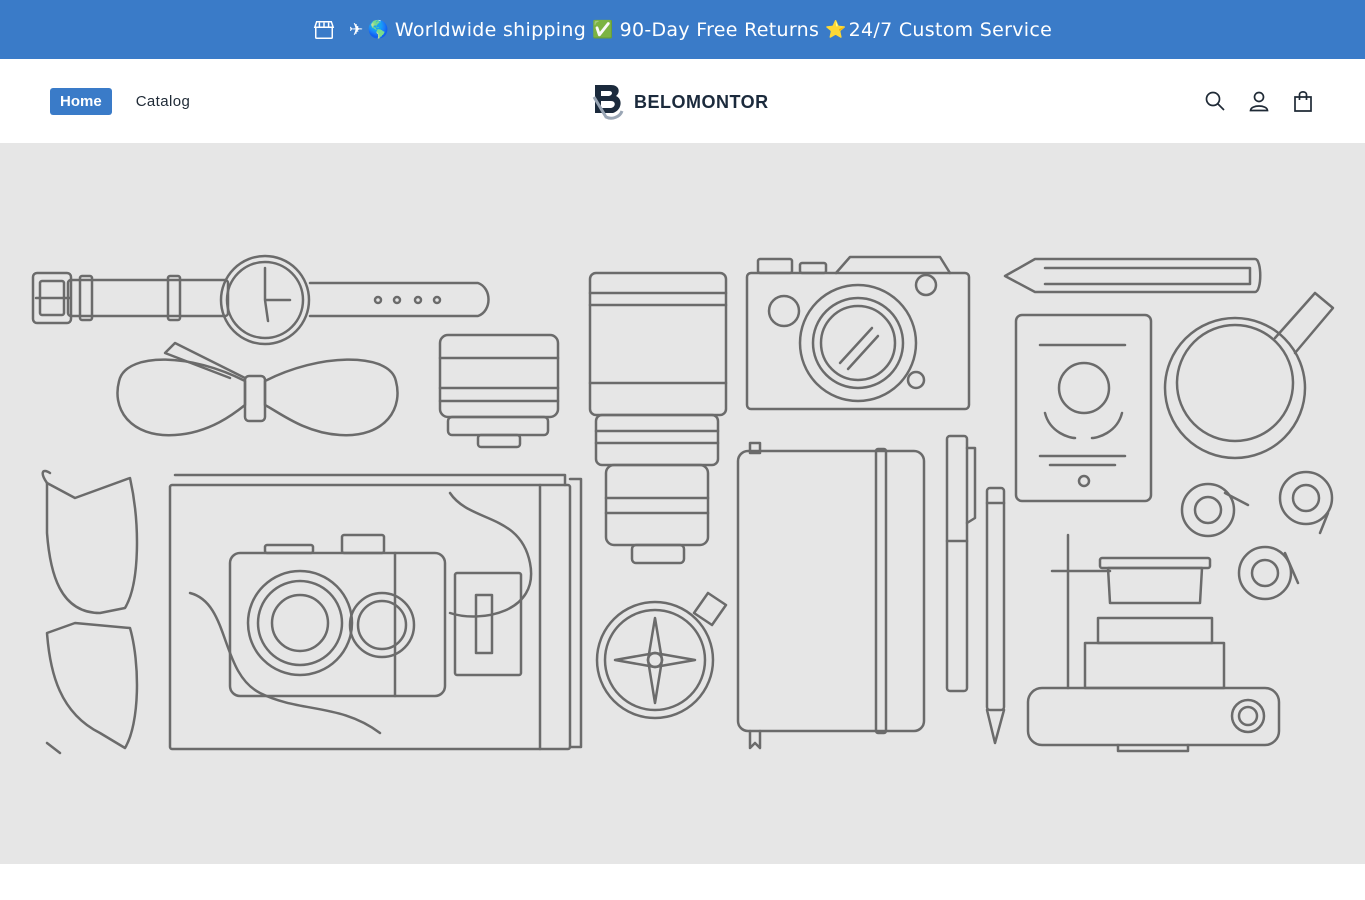  What do you see at coordinates (356, 29) in the screenshot?
I see `airplane-icon: ✈` at bounding box center [356, 29].